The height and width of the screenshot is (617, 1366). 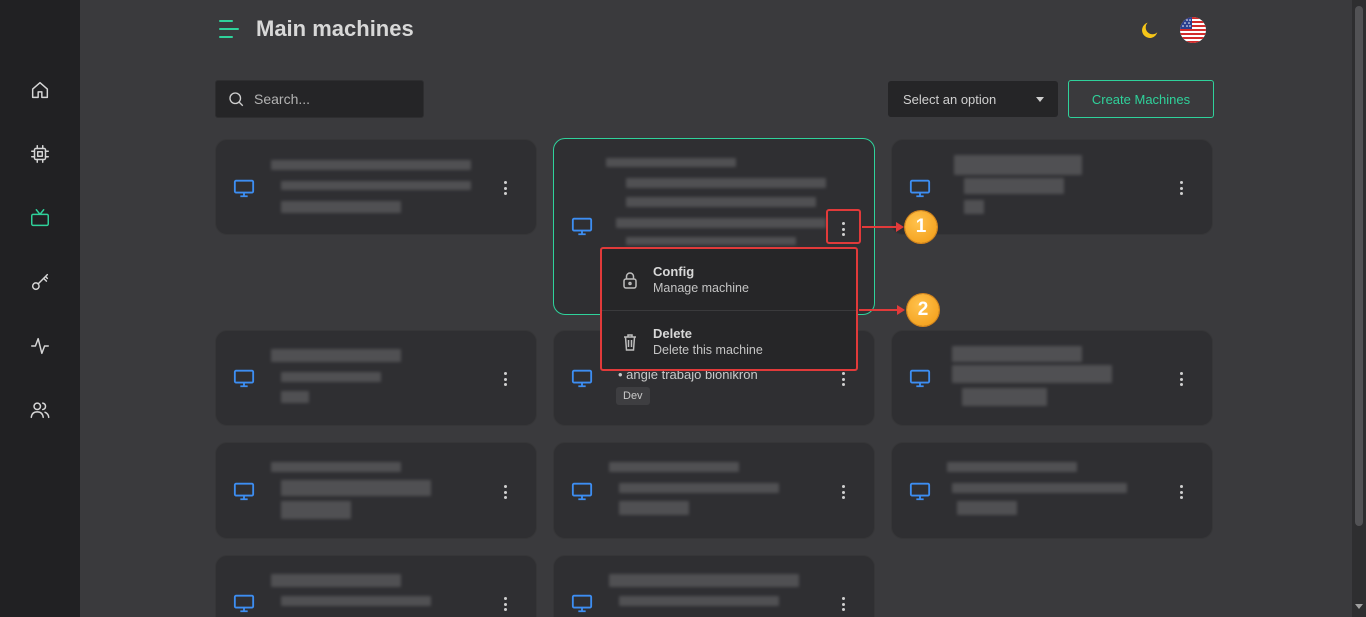 I want to click on scrollbar, so click(x=1359, y=308).